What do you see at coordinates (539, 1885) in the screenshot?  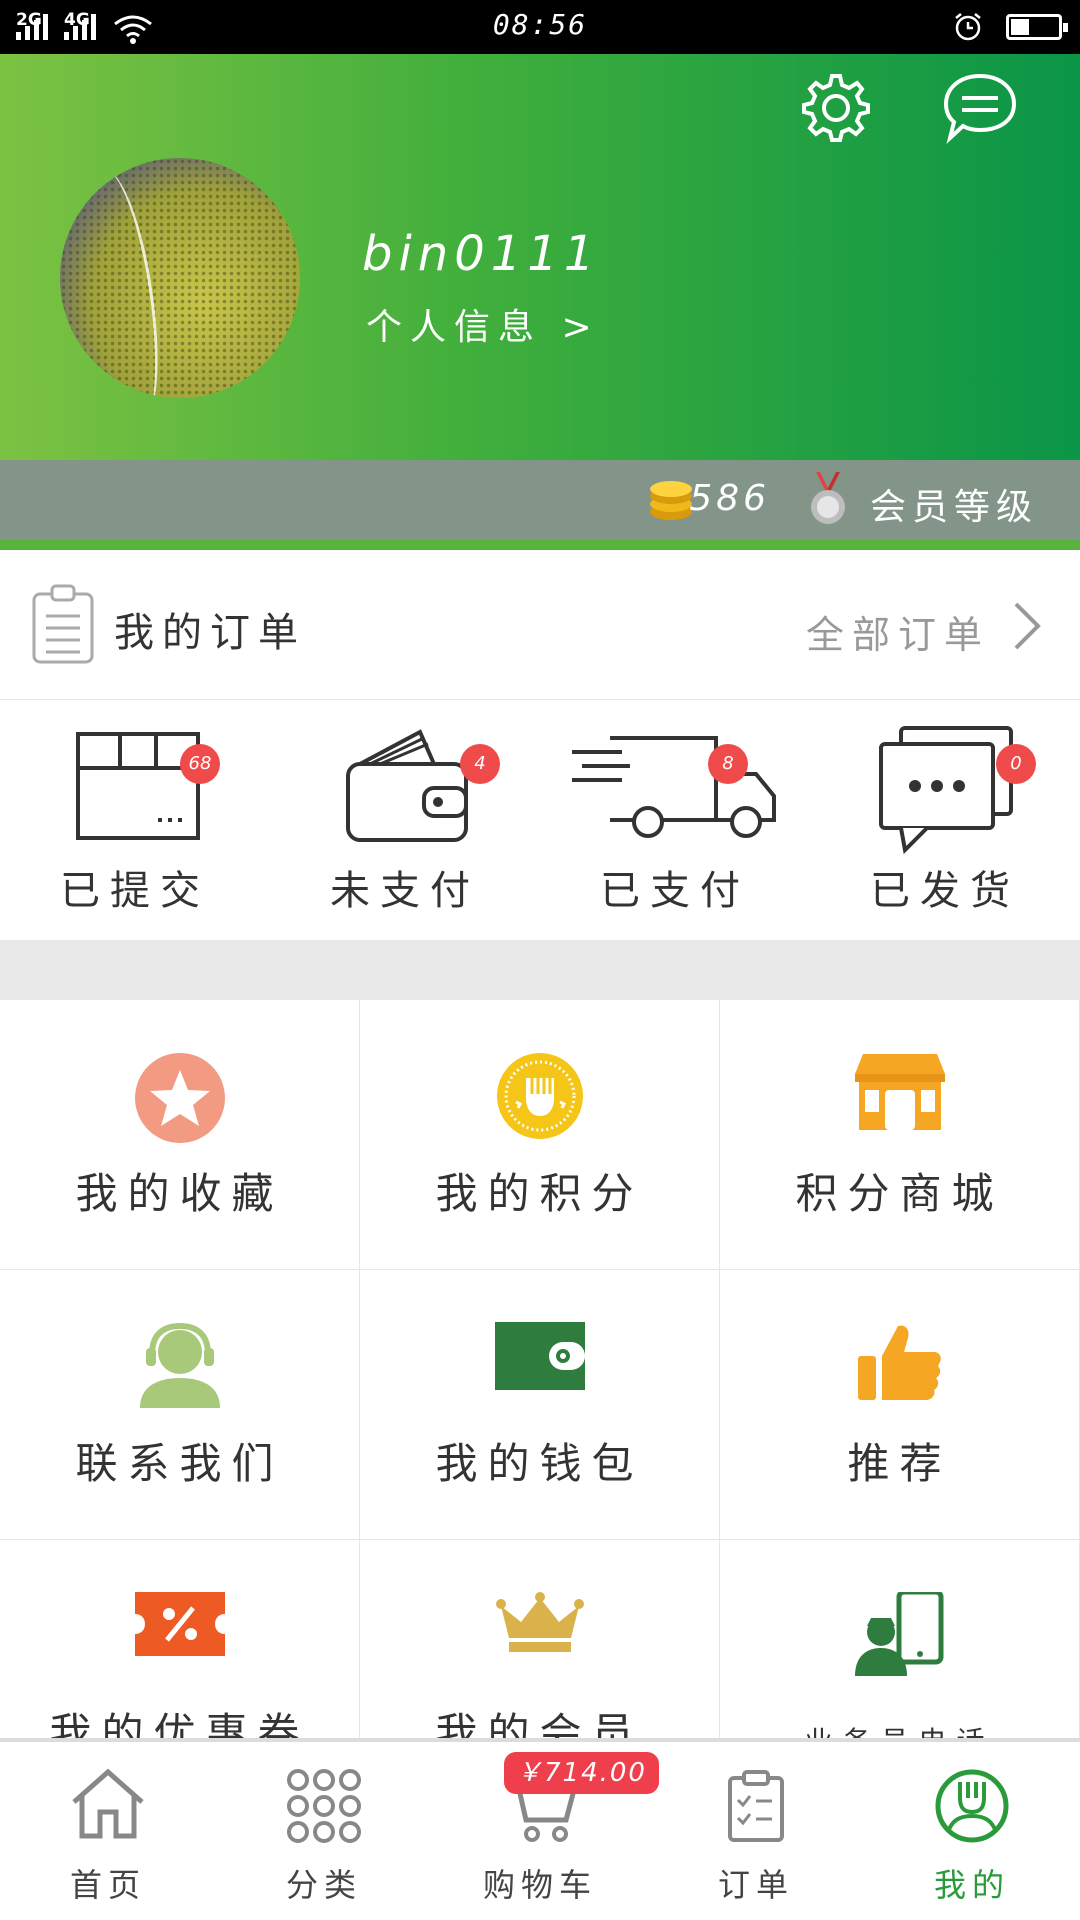 I see `tab-label: 购物车` at bounding box center [539, 1885].